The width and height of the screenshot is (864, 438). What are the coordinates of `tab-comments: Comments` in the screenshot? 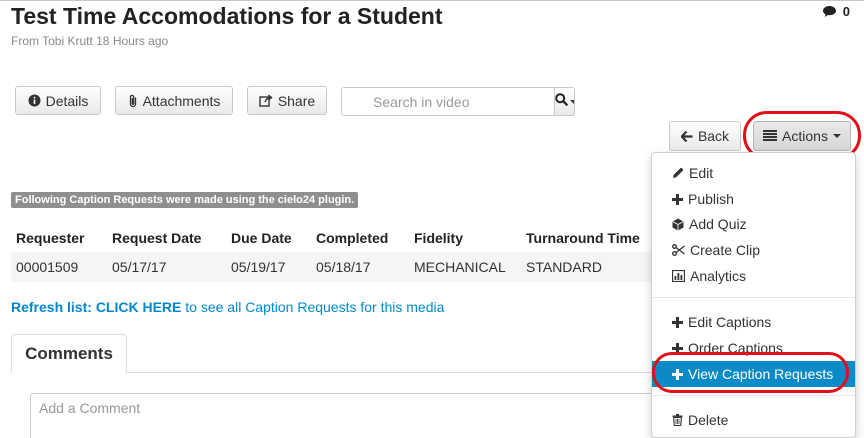 It's located at (69, 353).